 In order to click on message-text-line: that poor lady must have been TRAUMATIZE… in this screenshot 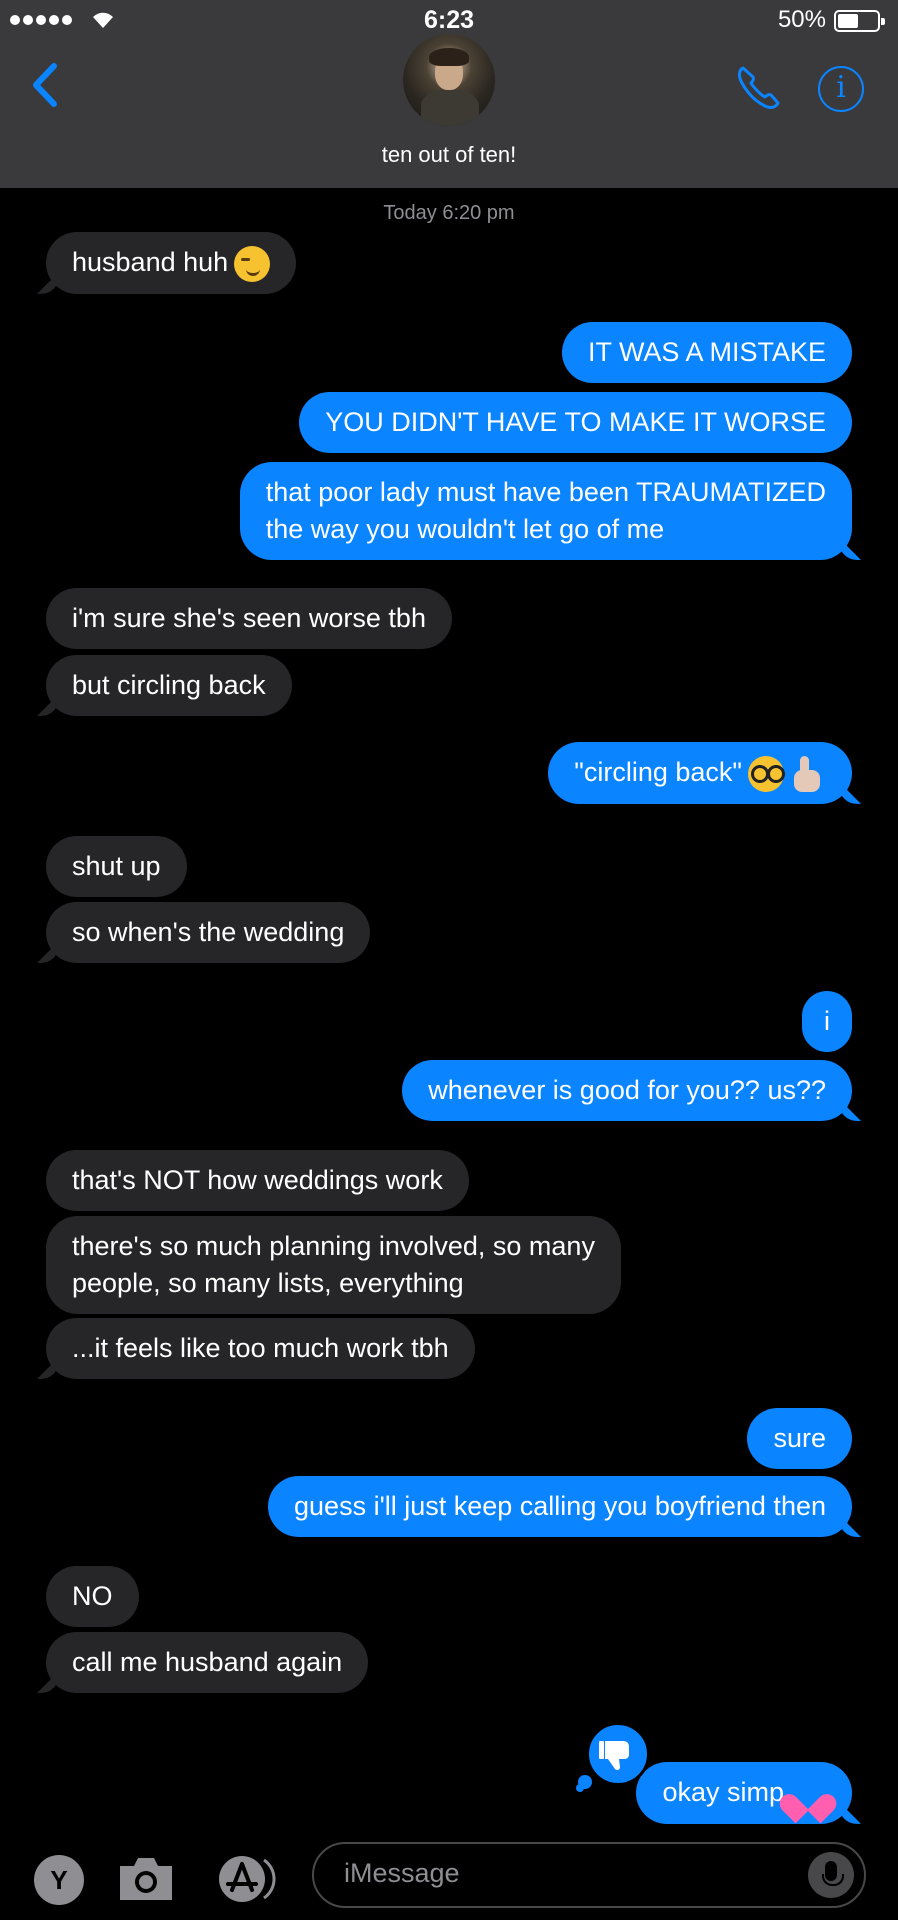, I will do `click(545, 492)`.